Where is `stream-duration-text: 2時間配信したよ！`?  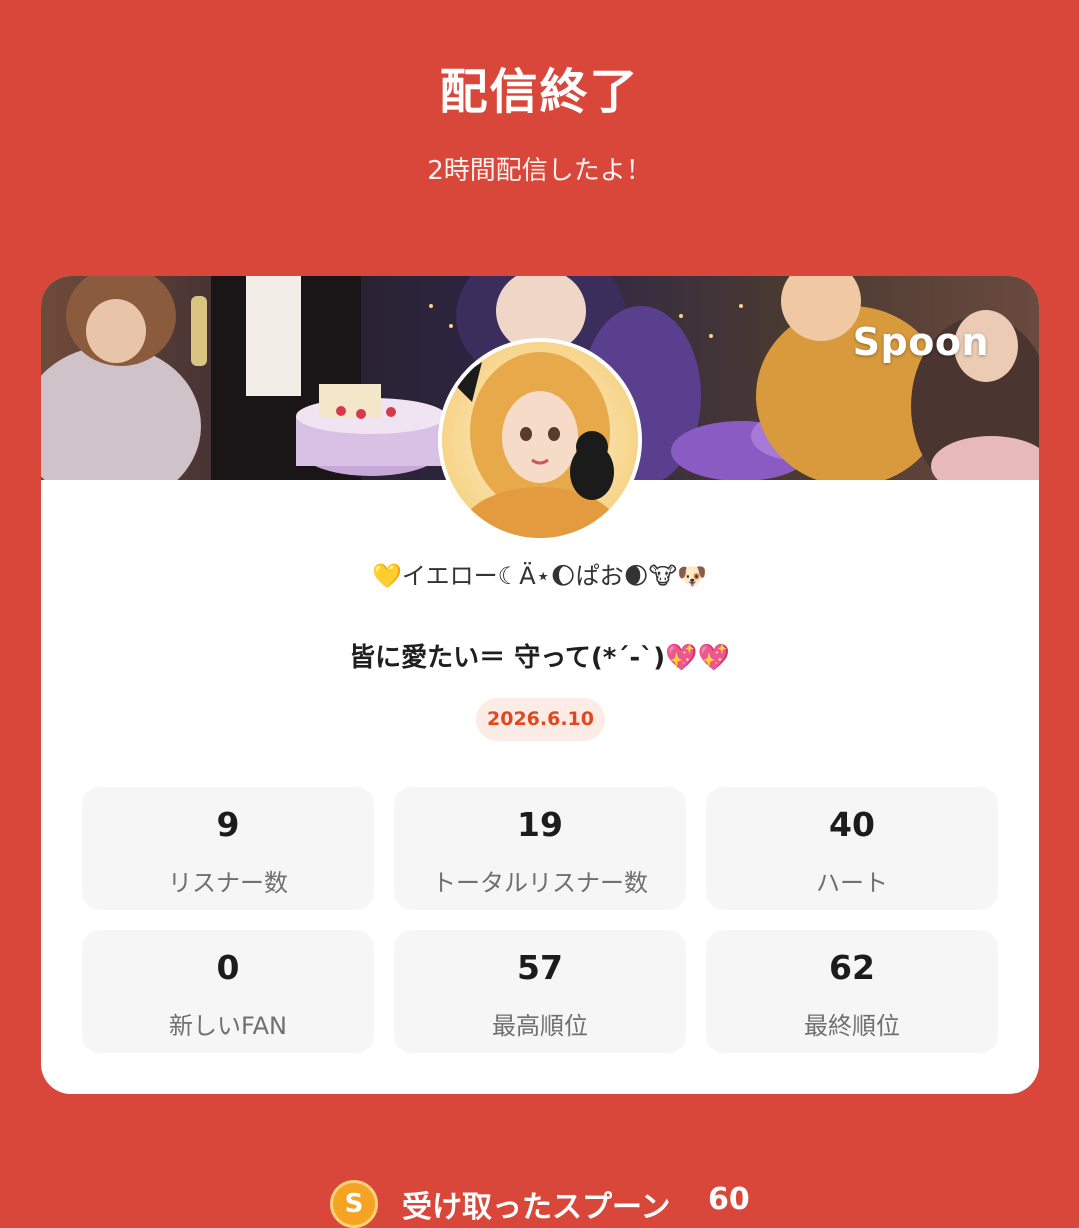 stream-duration-text: 2時間配信したよ！ is located at coordinates (539, 171).